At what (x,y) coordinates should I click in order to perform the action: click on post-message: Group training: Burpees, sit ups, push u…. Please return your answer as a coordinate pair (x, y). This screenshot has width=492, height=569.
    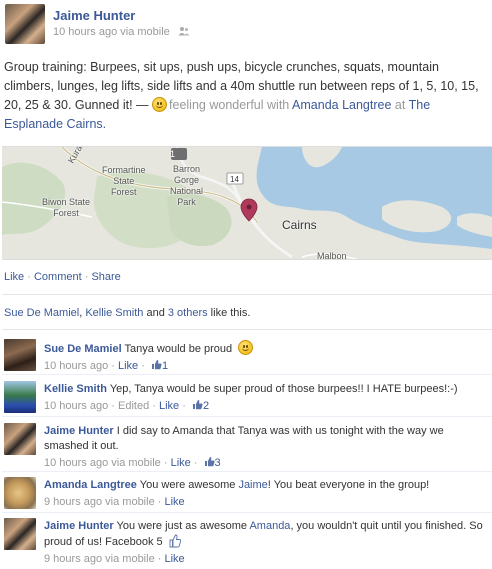
    Looking at the image, I should click on (246, 96).